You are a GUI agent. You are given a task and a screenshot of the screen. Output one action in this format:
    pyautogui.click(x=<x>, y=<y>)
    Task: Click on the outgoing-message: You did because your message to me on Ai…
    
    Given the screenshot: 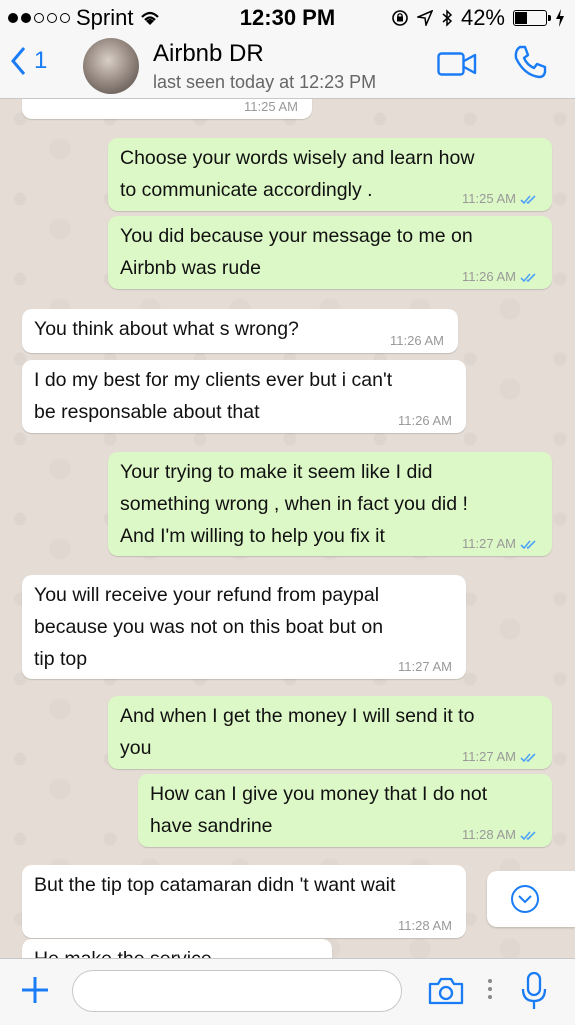 What is the action you would take?
    pyautogui.click(x=330, y=252)
    